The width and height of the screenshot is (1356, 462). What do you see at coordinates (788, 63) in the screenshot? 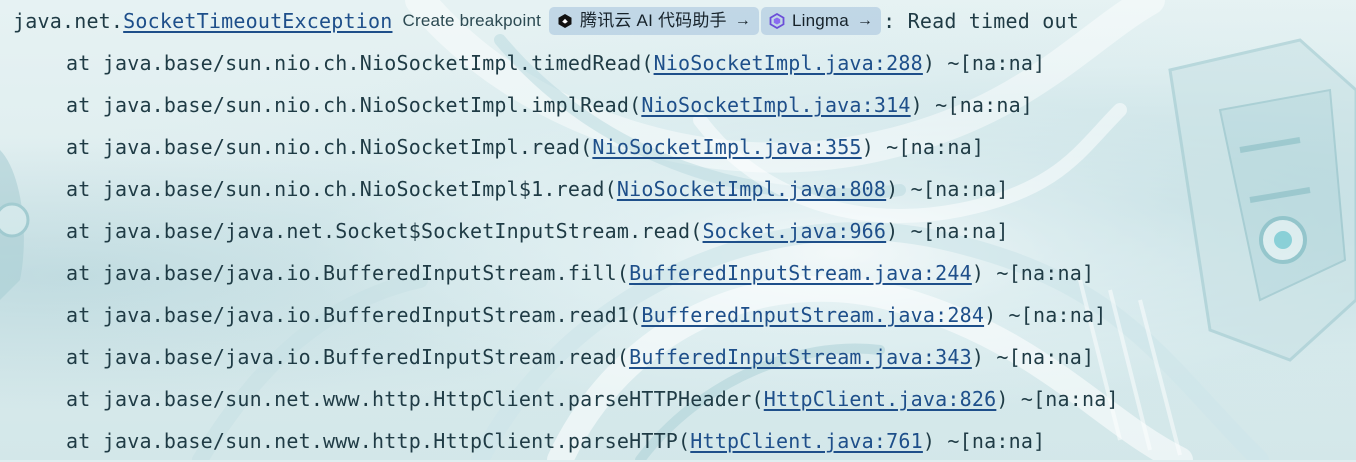
I see `stack-frame-source-link: NioSocketImpl.java:288` at bounding box center [788, 63].